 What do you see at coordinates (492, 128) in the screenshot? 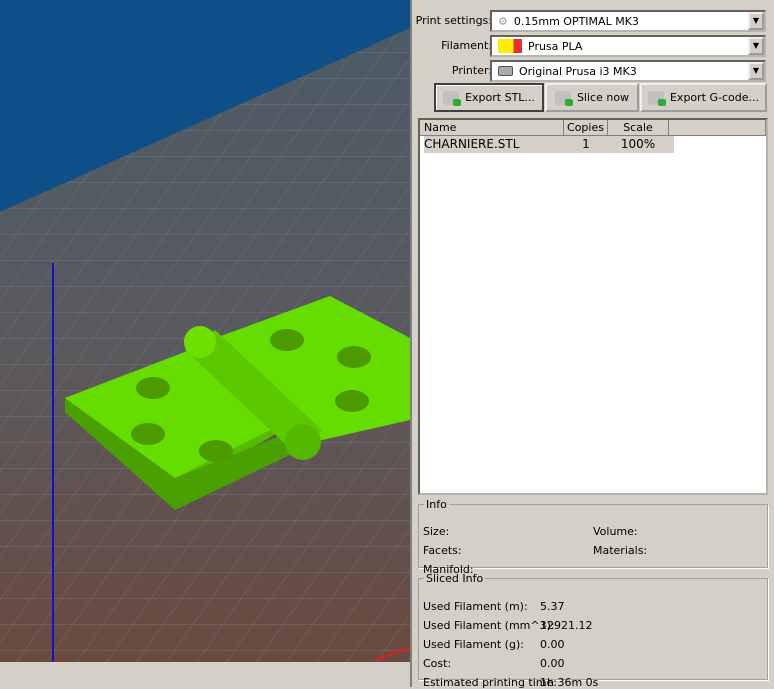
I see `column-header-name: Name` at bounding box center [492, 128].